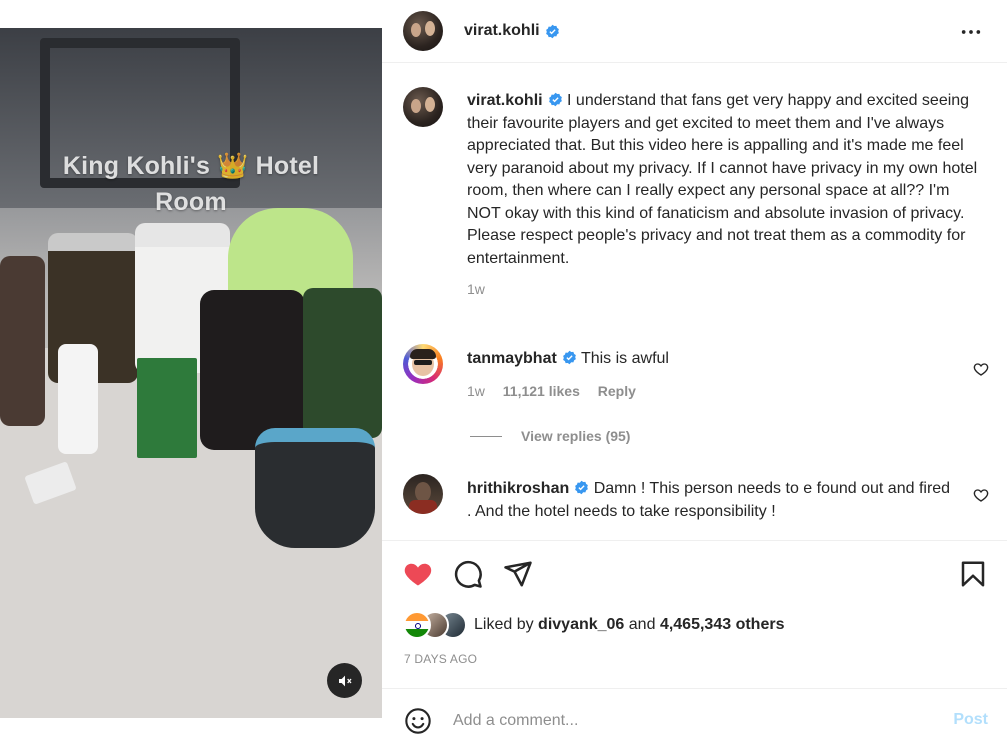  I want to click on add-comment-bar: Post, so click(694, 718).